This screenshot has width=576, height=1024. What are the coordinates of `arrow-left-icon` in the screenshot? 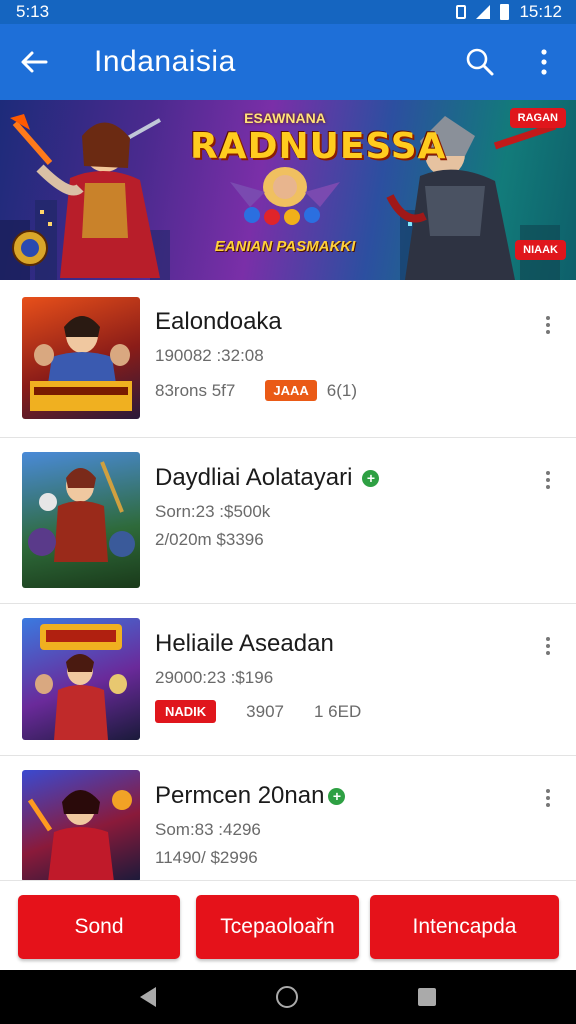 It's located at (34, 62).